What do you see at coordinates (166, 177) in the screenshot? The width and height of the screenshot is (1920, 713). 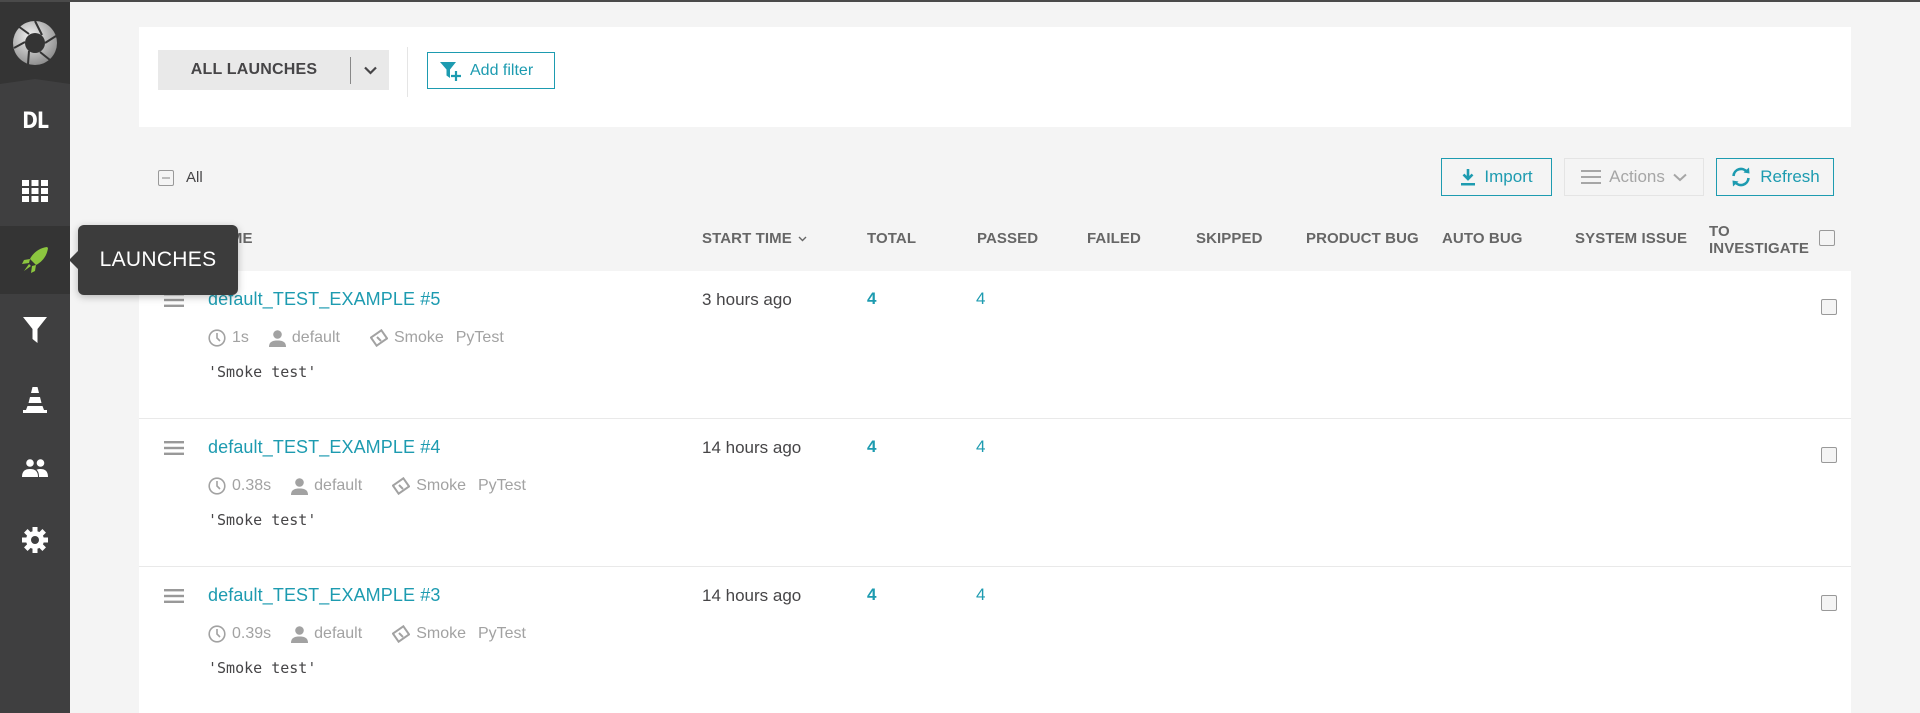 I see `select-all-checkbox` at bounding box center [166, 177].